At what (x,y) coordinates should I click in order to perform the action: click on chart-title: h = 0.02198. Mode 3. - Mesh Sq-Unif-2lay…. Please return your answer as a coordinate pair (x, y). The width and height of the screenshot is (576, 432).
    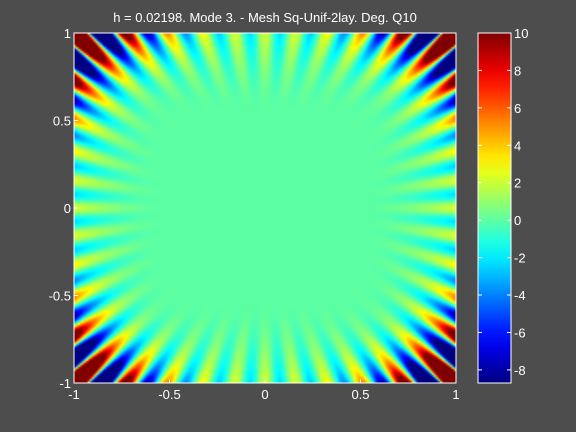
    Looking at the image, I should click on (265, 17).